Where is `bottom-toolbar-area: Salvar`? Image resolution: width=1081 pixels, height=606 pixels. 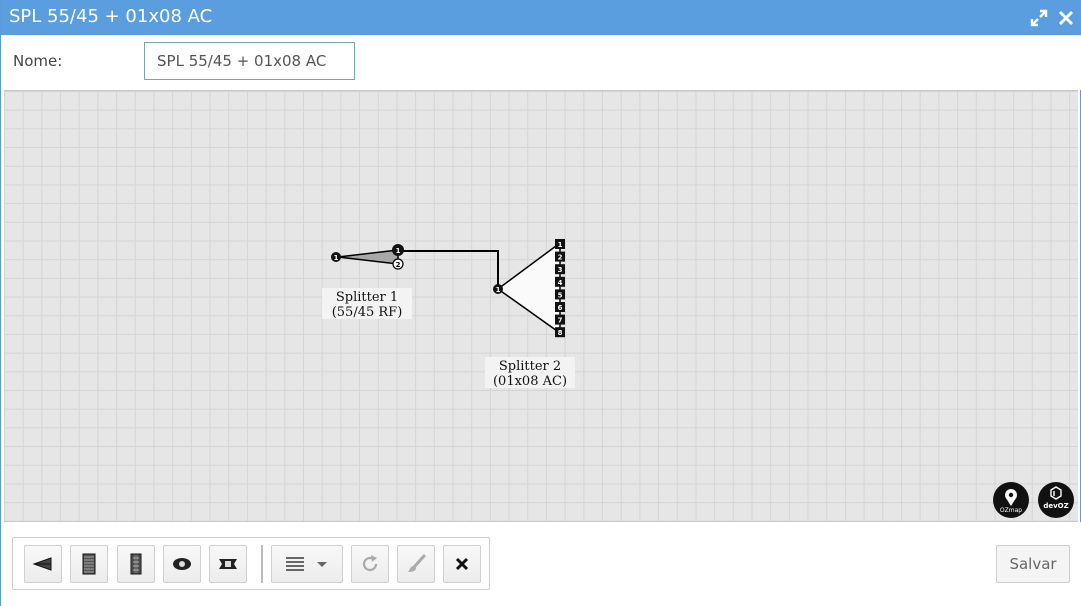
bottom-toolbar-area: Salvar is located at coordinates (541, 564).